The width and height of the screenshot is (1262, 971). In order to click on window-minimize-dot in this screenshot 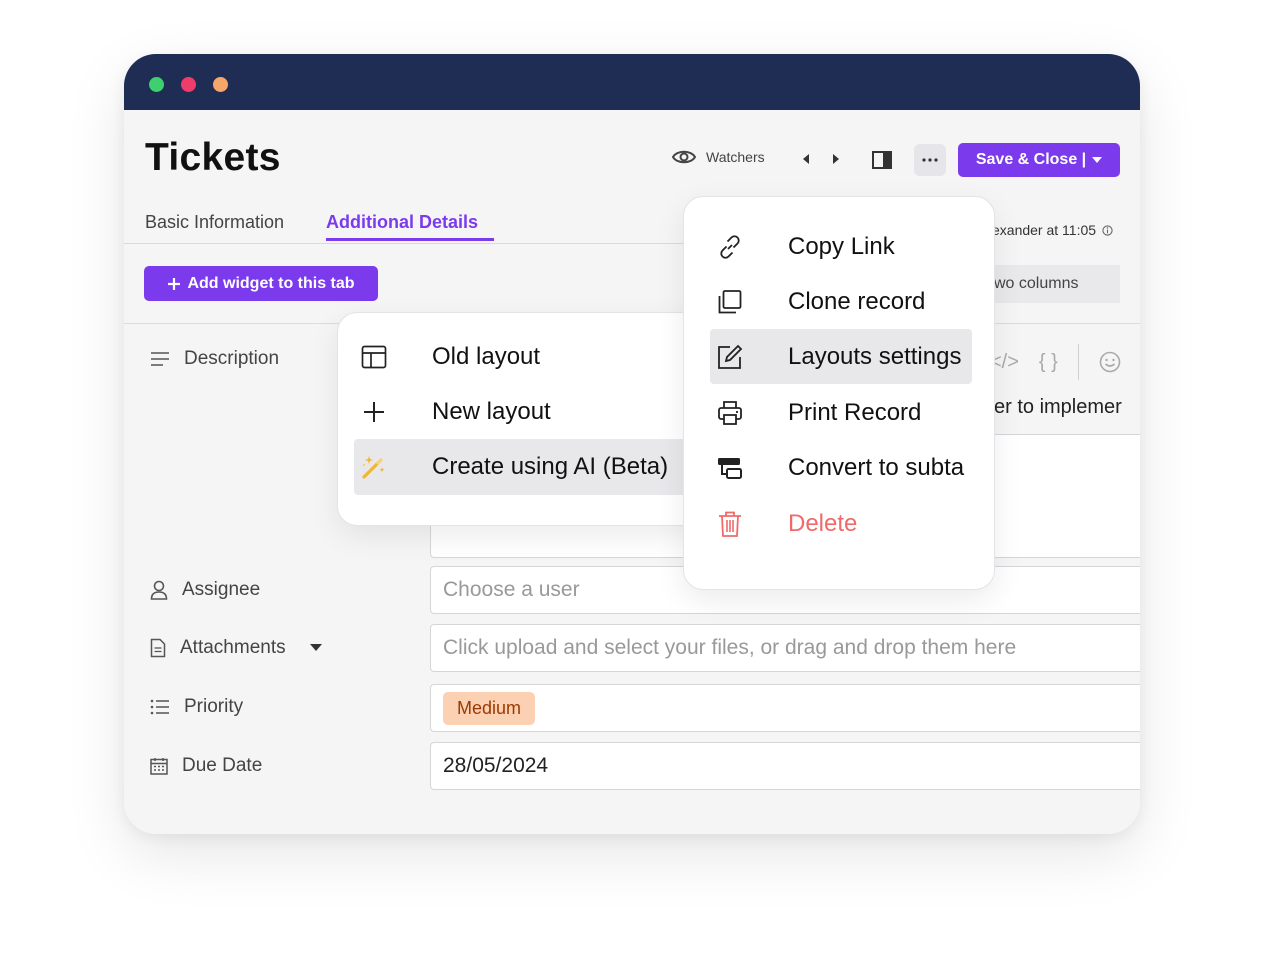, I will do `click(220, 84)`.